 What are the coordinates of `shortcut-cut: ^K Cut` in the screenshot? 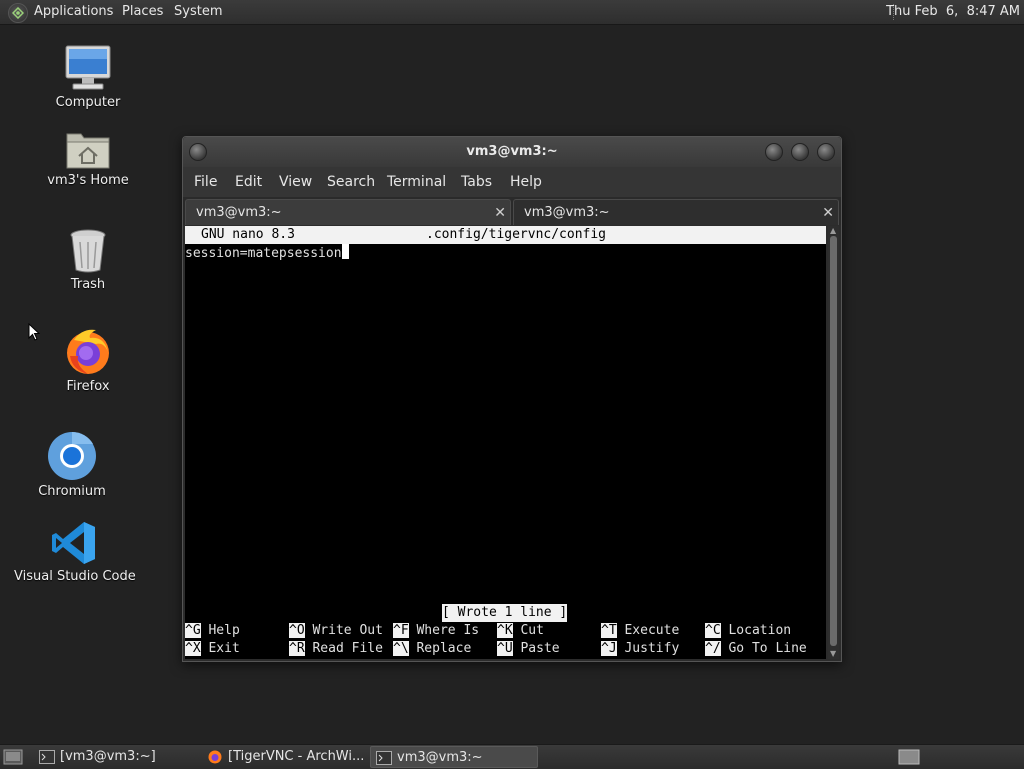 It's located at (520, 631).